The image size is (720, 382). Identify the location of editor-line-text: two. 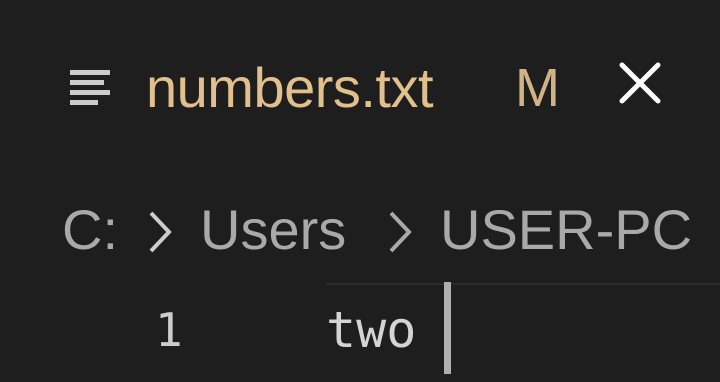
(371, 330).